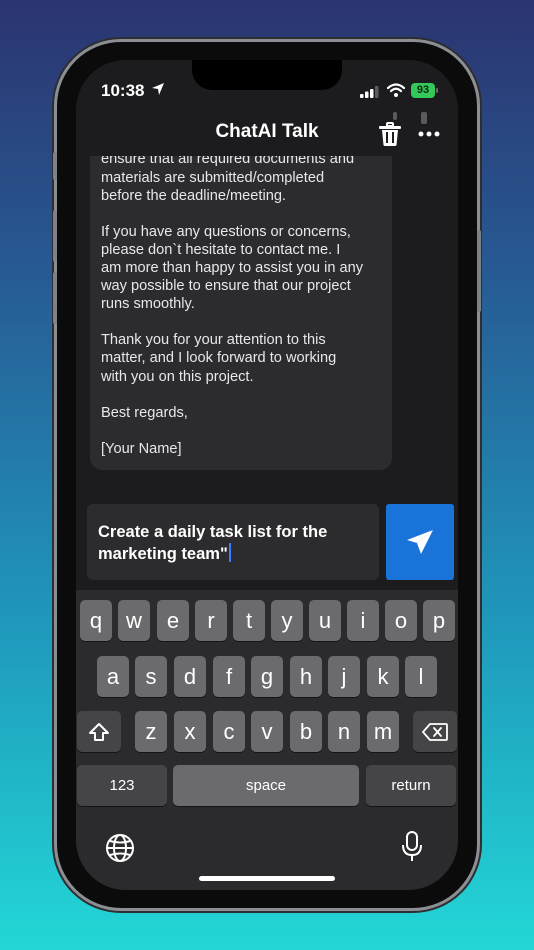  What do you see at coordinates (383, 676) in the screenshot?
I see `key-k: k` at bounding box center [383, 676].